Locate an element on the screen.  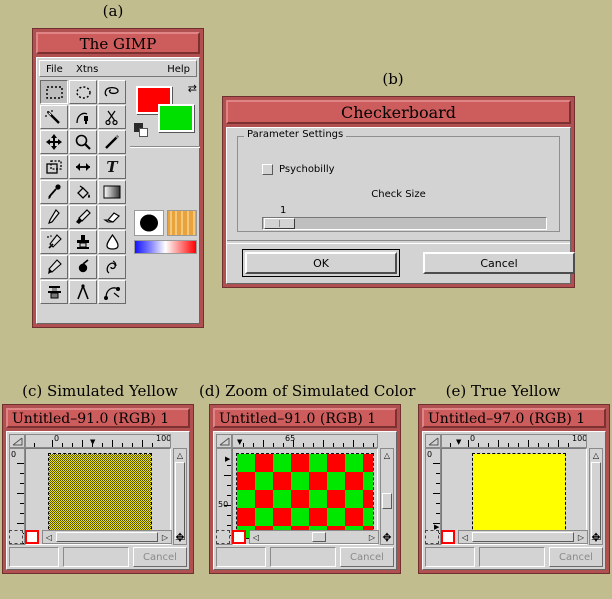
psychobilly-checkbox is located at coordinates (267, 169).